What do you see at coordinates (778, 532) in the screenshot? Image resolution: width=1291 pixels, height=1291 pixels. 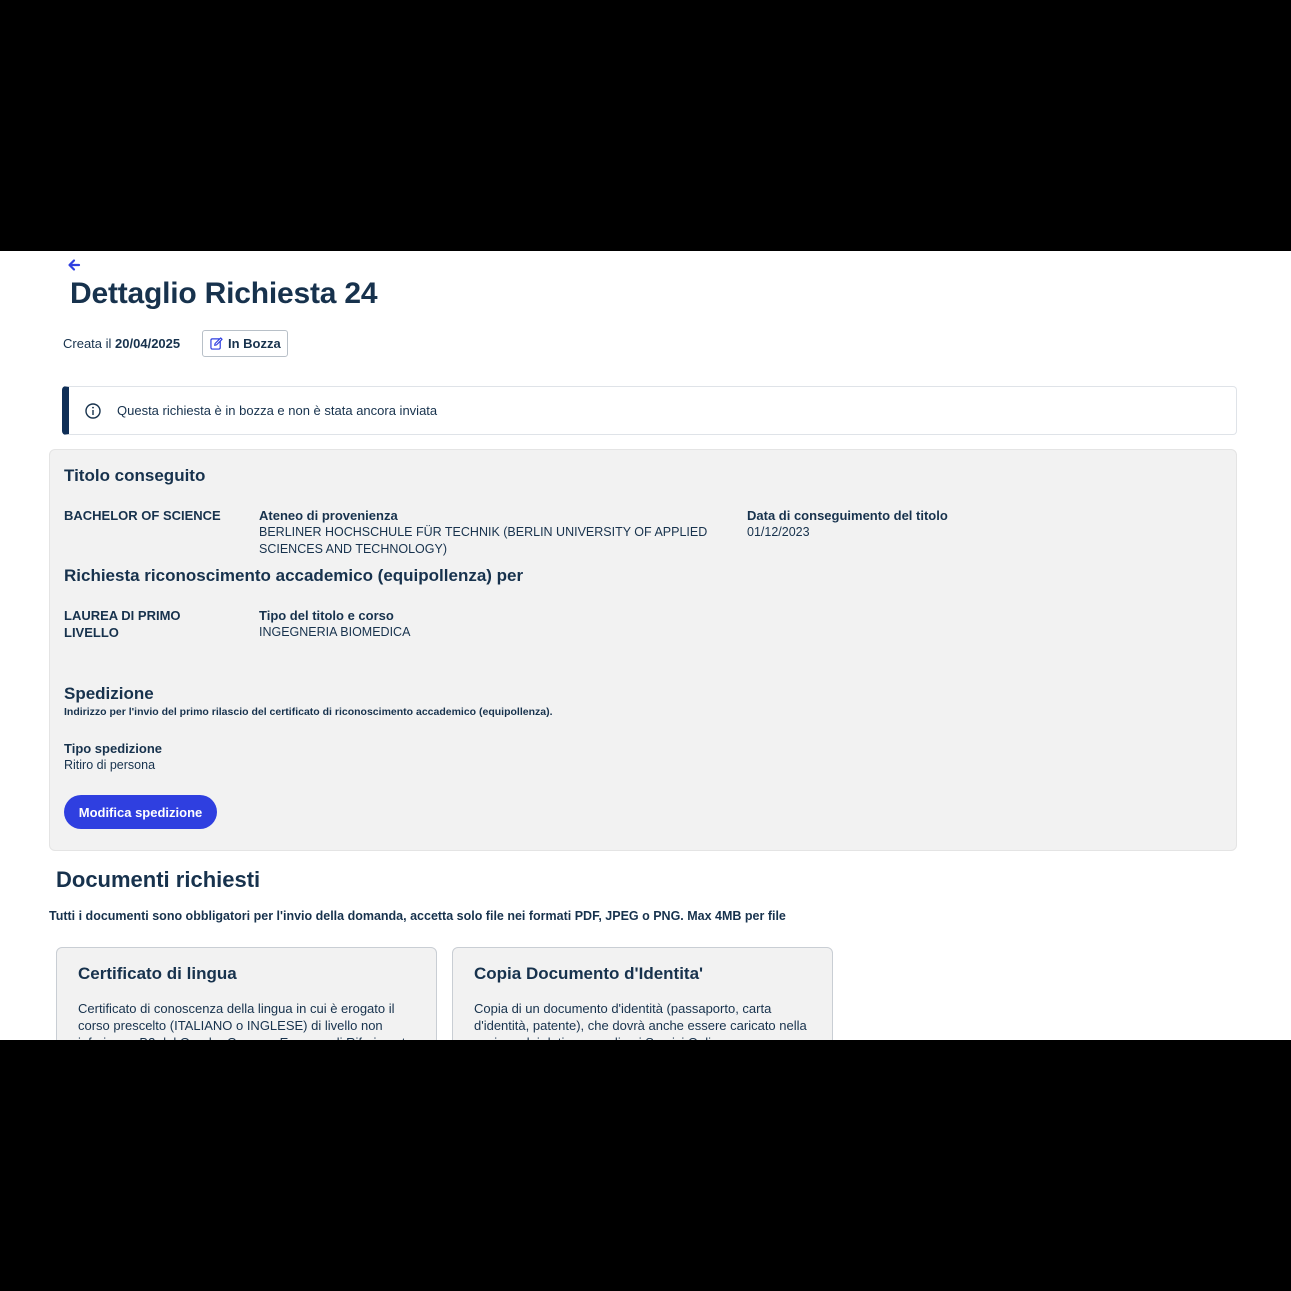 I see `data-conseguimento-value: 01/12/2023` at bounding box center [778, 532].